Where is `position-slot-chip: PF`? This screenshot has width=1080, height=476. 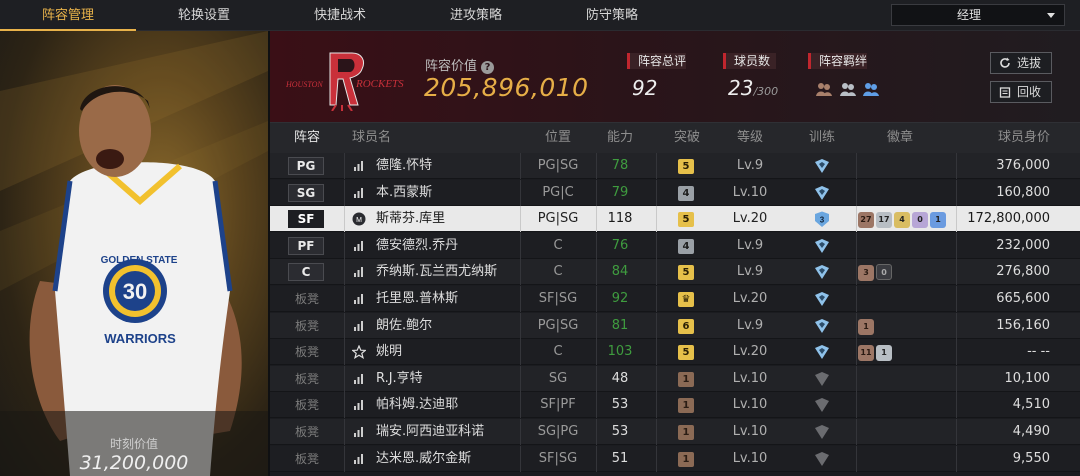
position-slot-chip: PF is located at coordinates (306, 245).